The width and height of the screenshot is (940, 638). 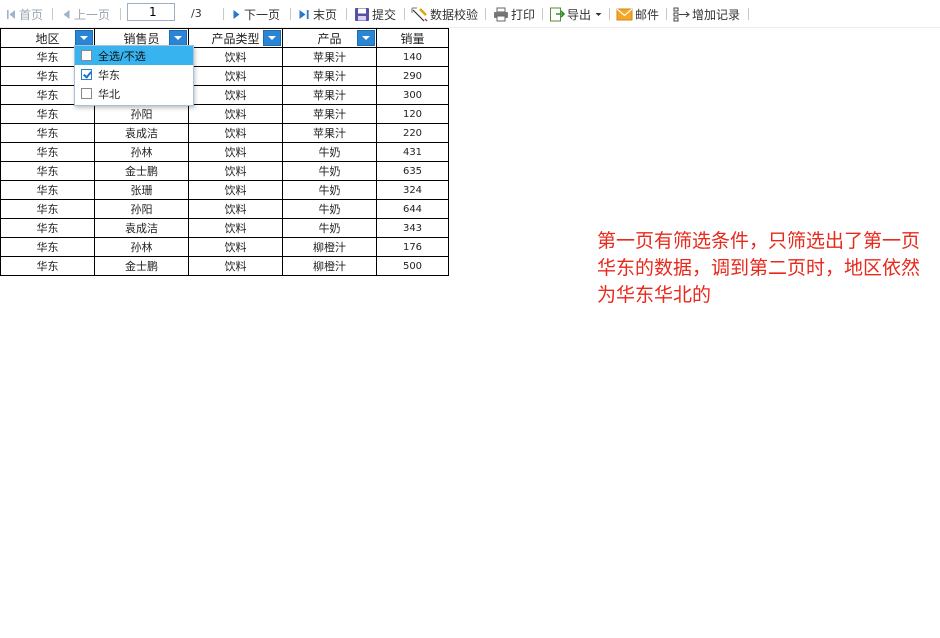 I want to click on table-row: 华东 饮料 苹果汁 290, so click(x=224, y=76).